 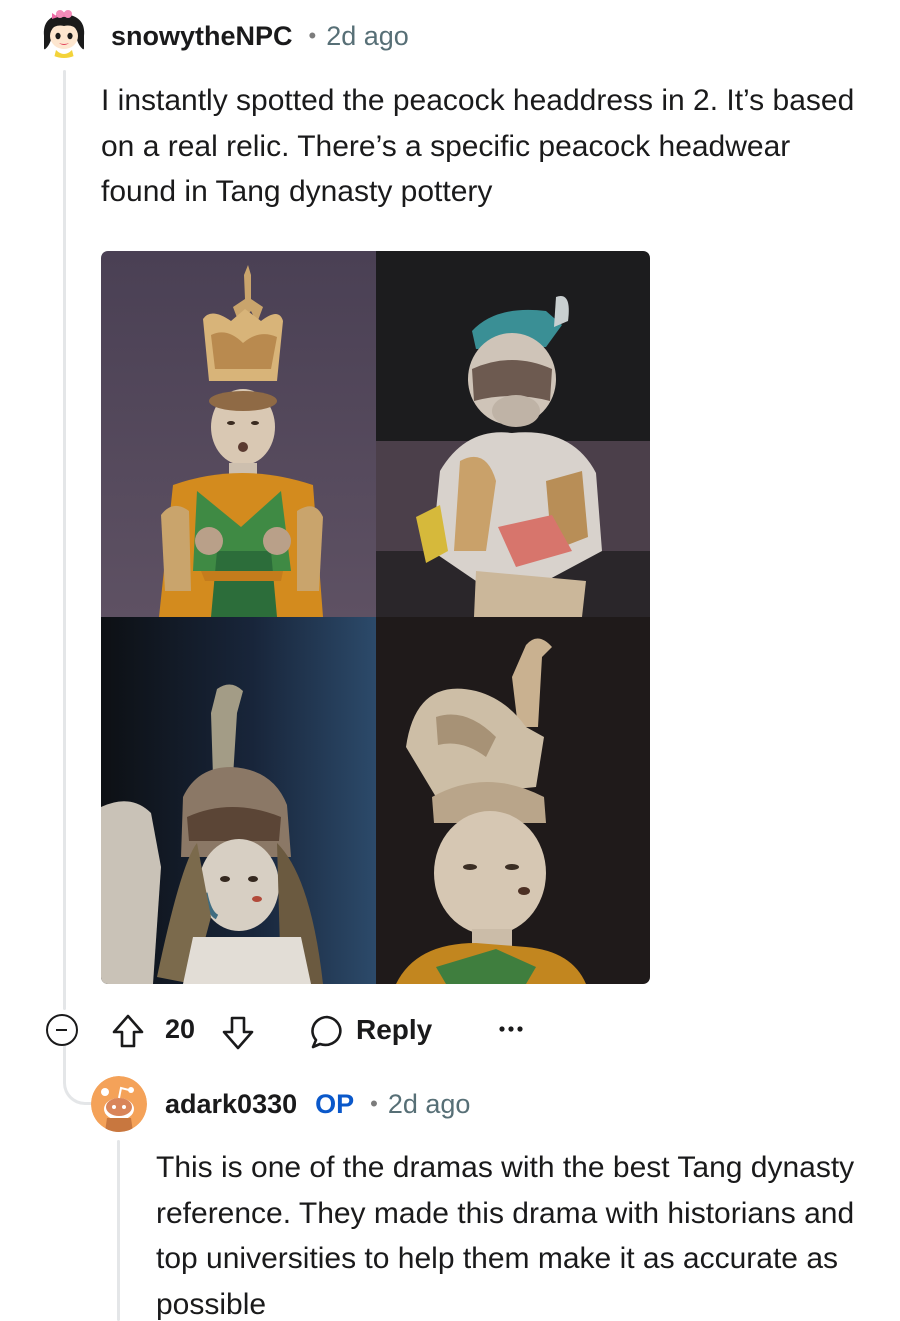 I want to click on user-avatar, so click(x=64, y=32).